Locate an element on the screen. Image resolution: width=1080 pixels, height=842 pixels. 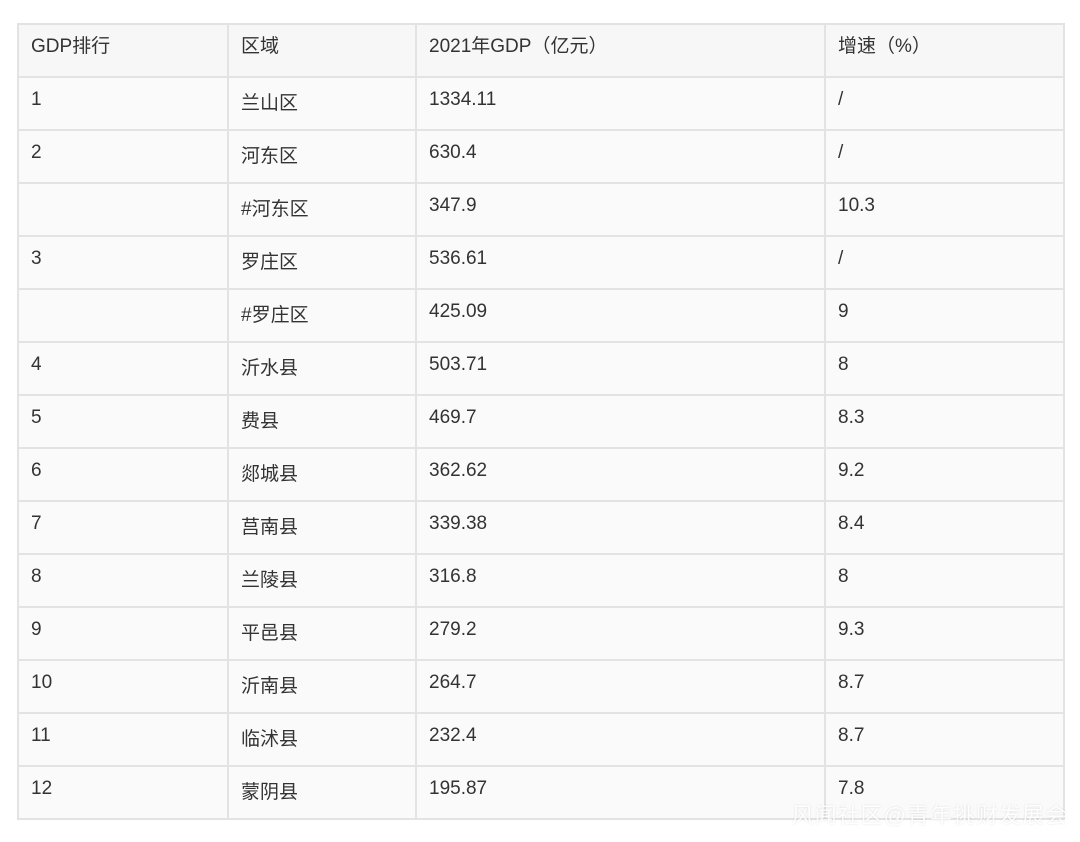
table-row: 1 兰山区 1334.11 / is located at coordinates (541, 103).